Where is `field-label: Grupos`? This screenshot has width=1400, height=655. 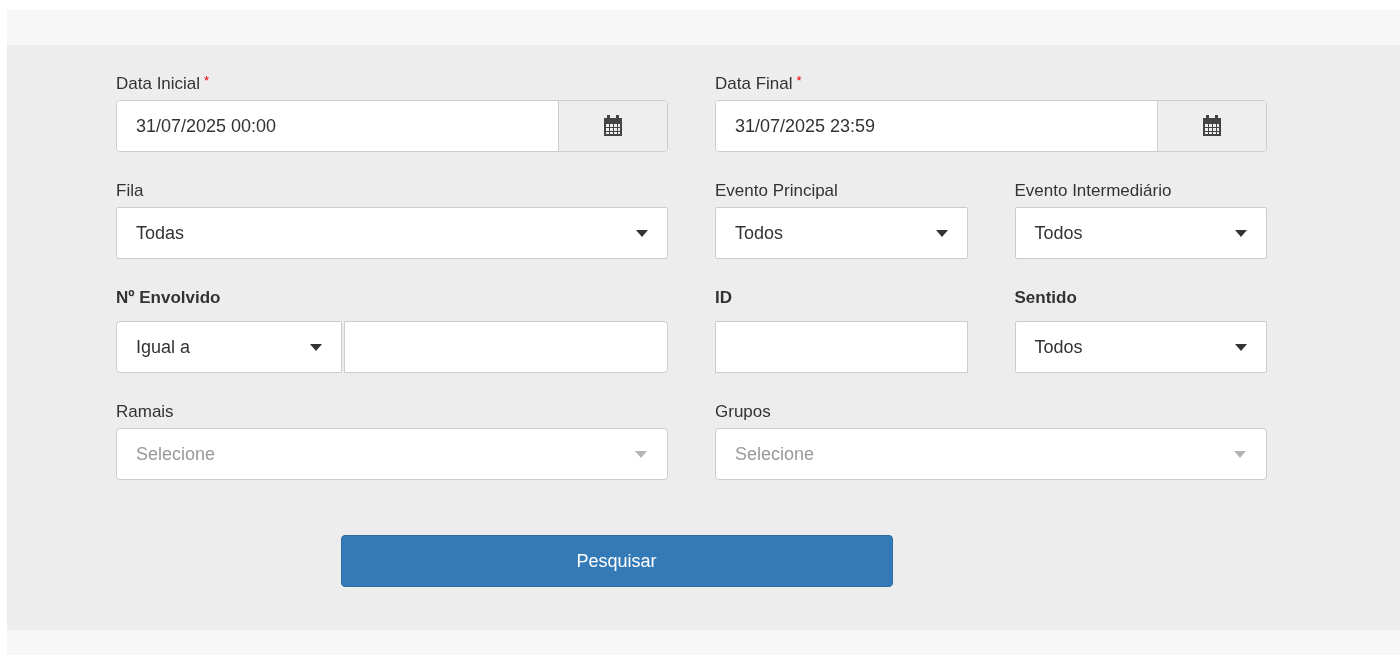
field-label: Grupos is located at coordinates (743, 412).